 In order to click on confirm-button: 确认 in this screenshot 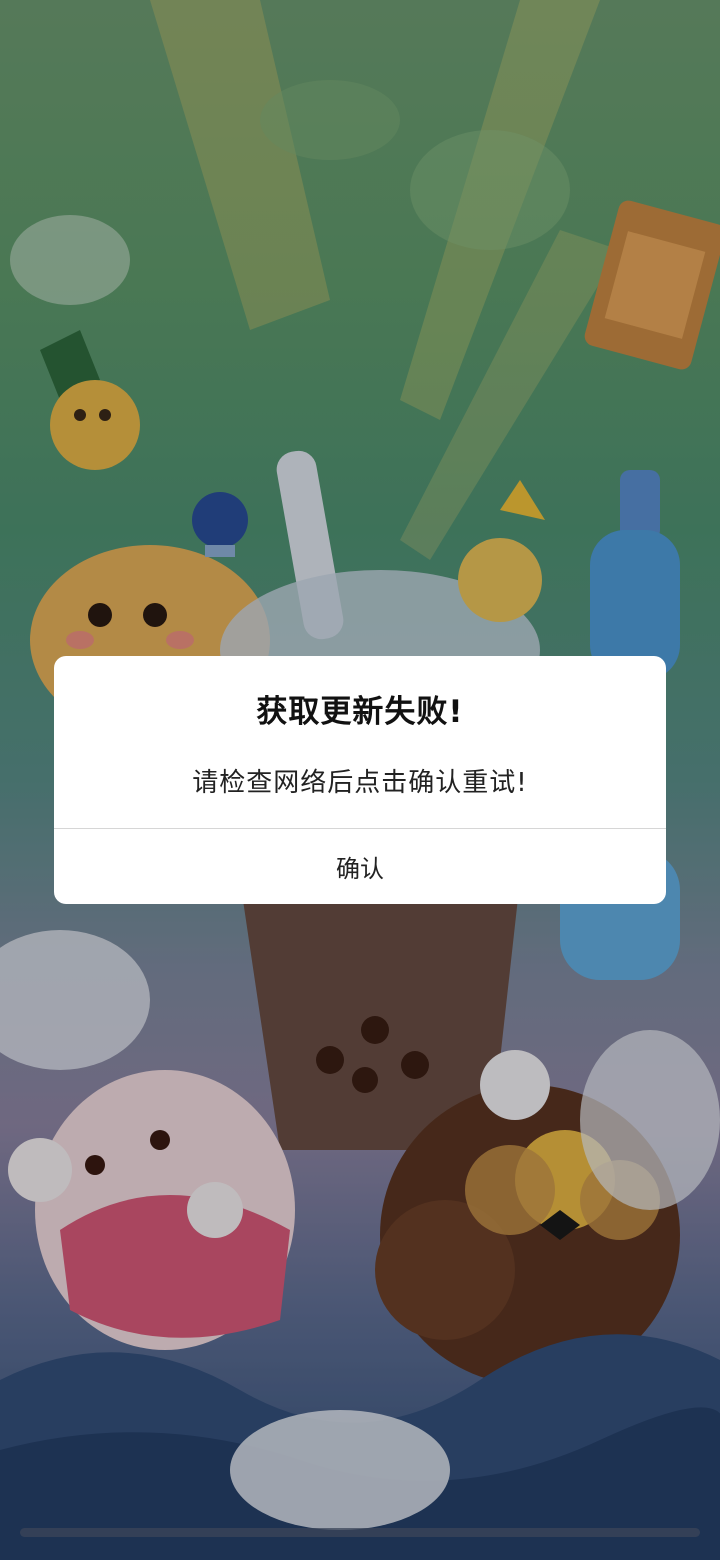, I will do `click(360, 866)`.